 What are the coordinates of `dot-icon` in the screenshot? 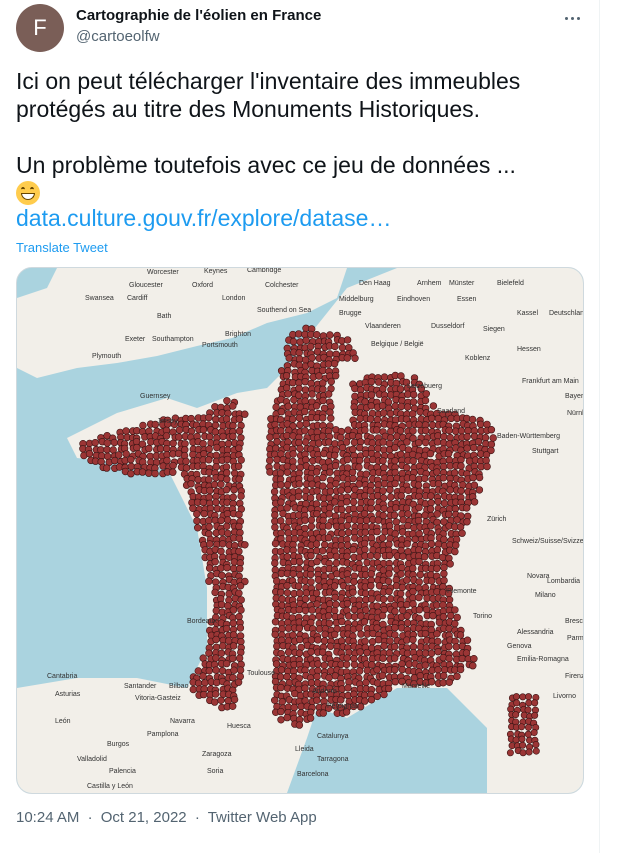 It's located at (572, 18).